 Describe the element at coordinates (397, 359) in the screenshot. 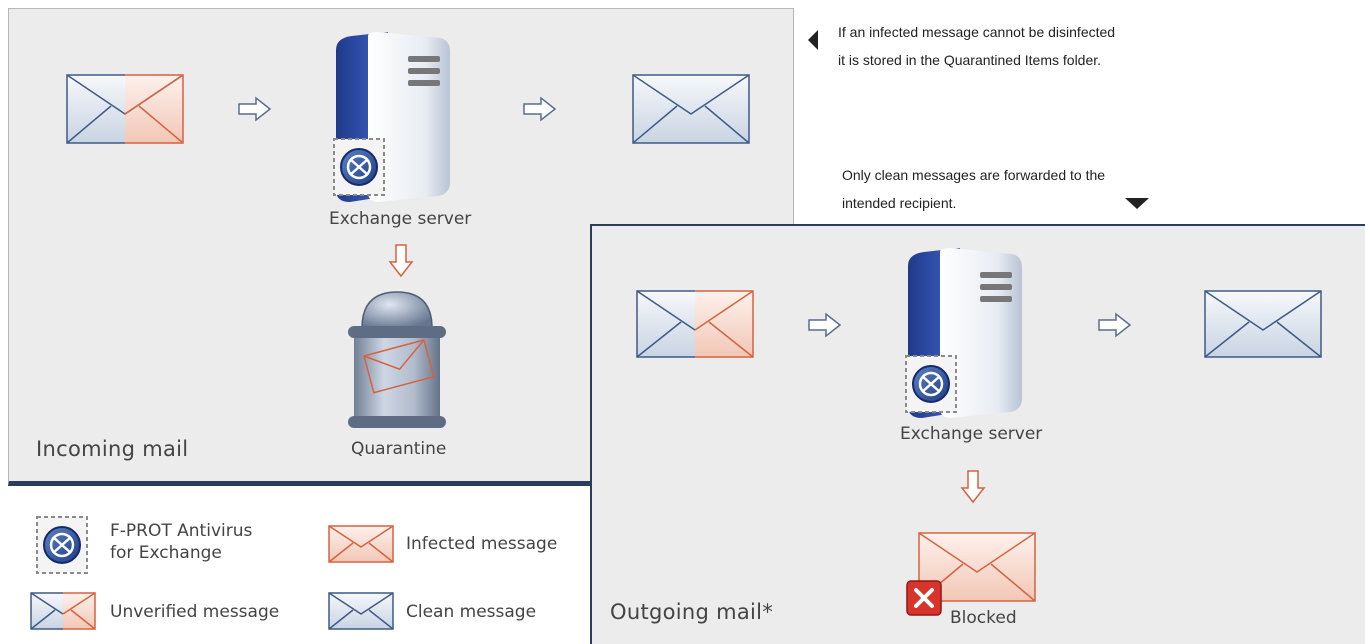

I see `quarantine-jar-icon` at that location.